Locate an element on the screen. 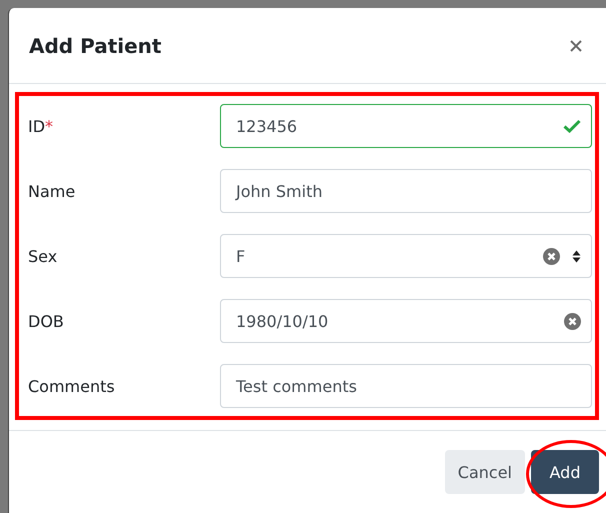 This screenshot has height=513, width=606. input-field: 123456 is located at coordinates (406, 126).